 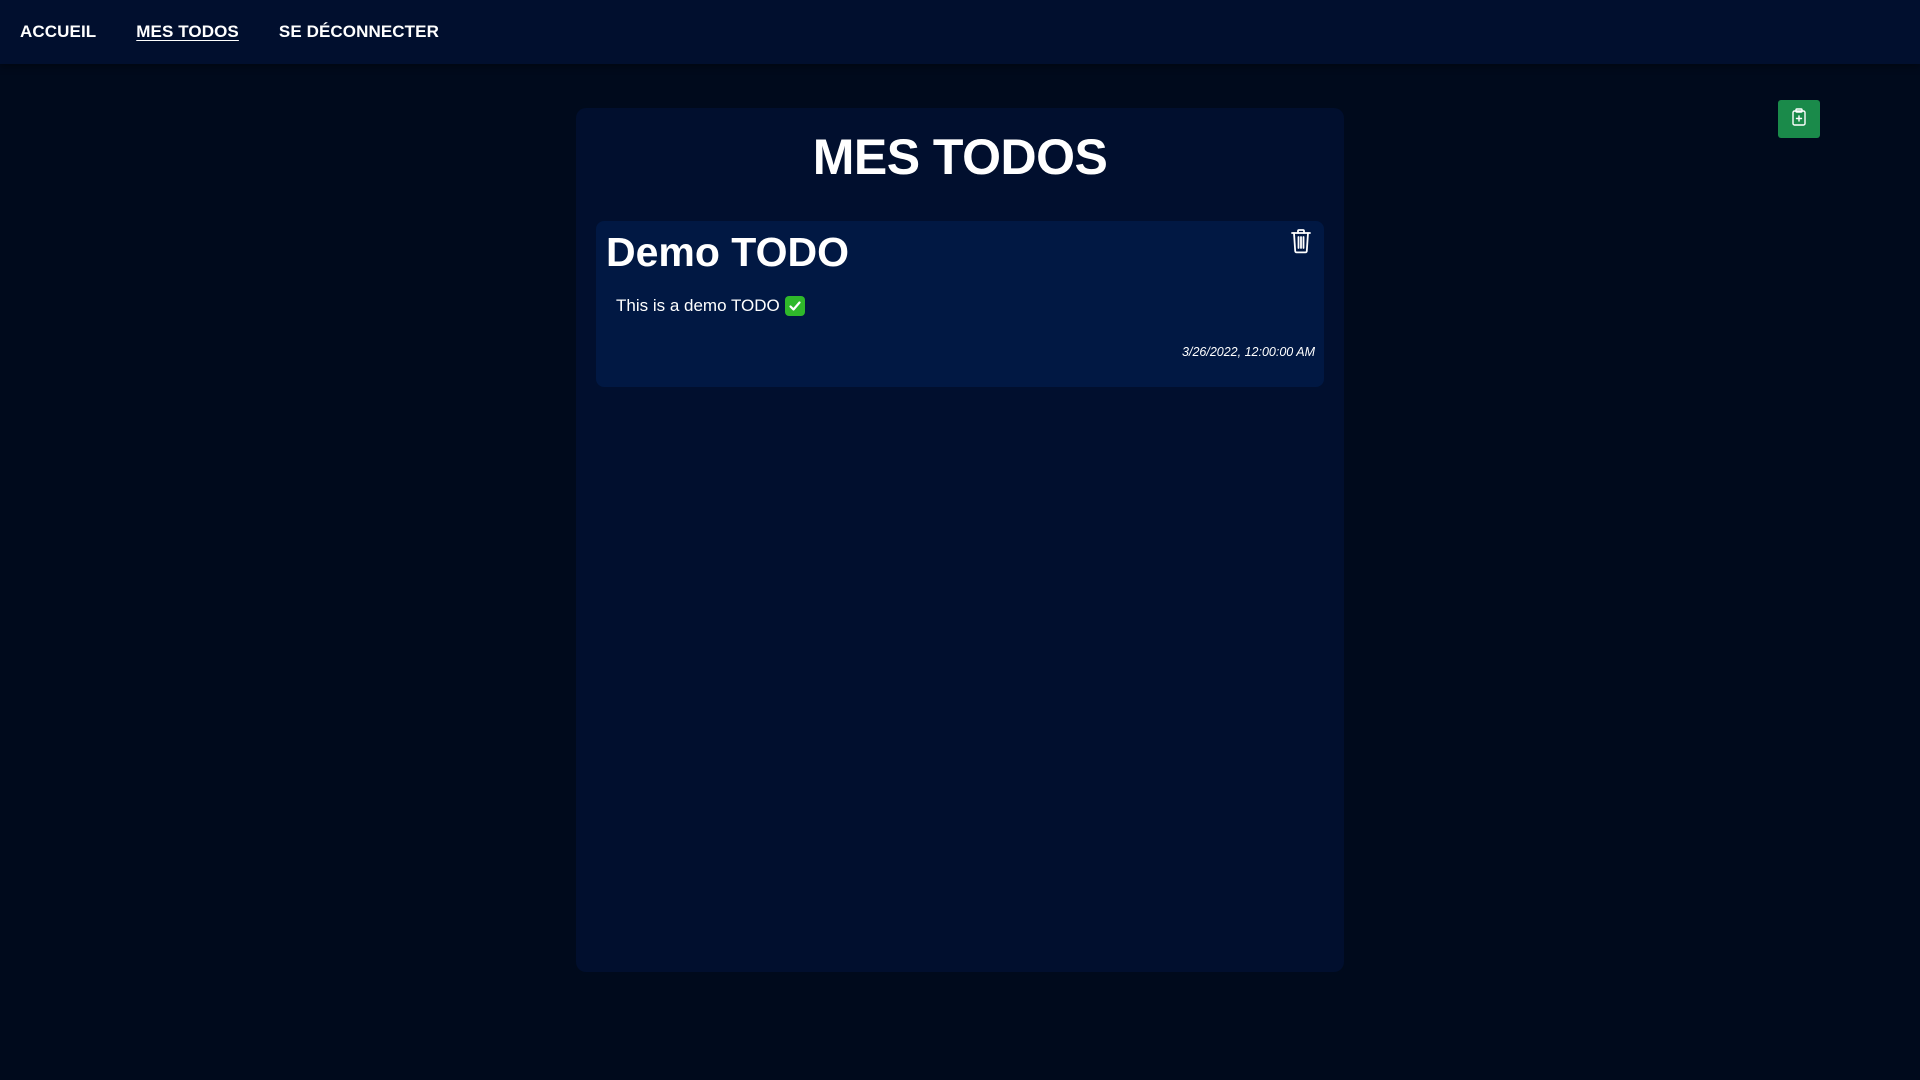 I want to click on add-todo-button, so click(x=1799, y=119).